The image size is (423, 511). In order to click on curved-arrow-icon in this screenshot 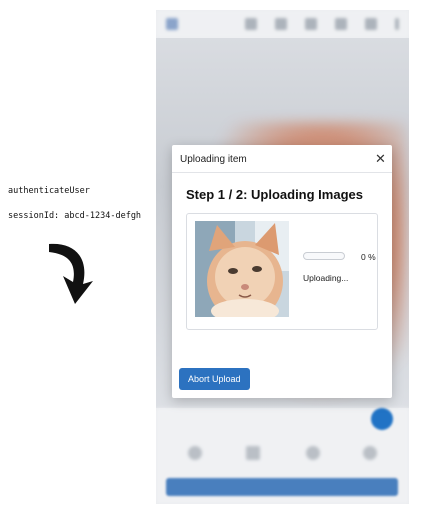, I will do `click(71, 273)`.